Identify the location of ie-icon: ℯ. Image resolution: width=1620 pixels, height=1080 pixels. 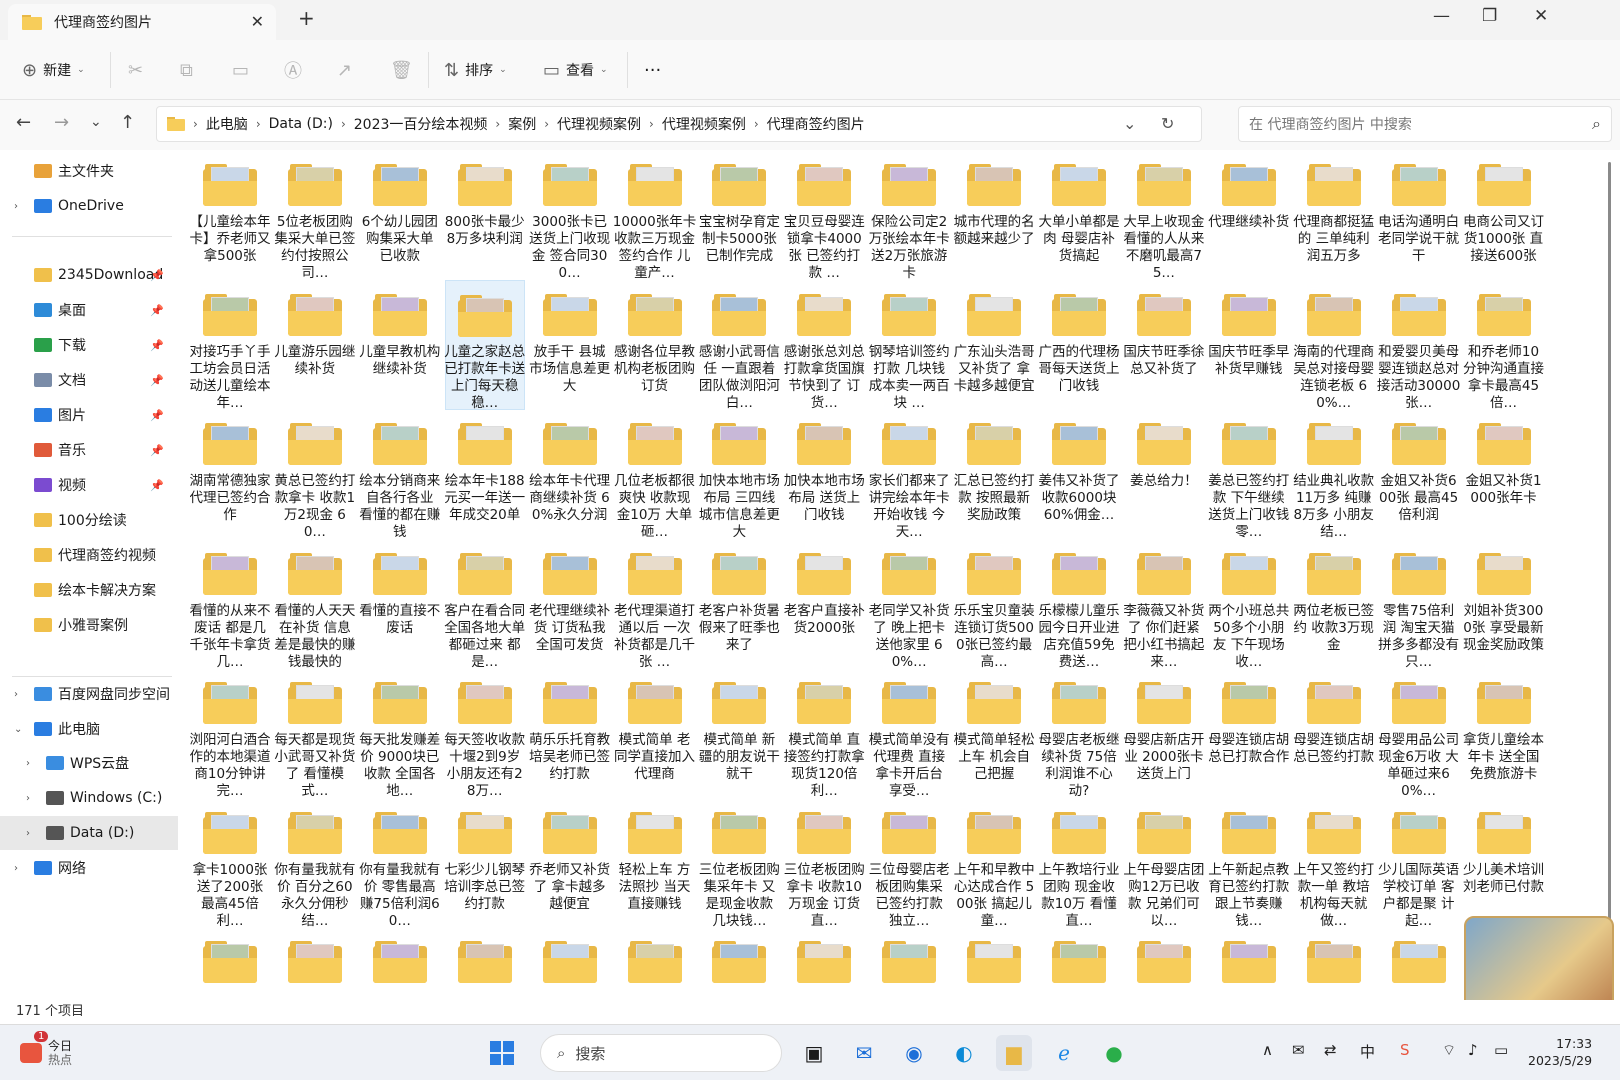
(1064, 1053).